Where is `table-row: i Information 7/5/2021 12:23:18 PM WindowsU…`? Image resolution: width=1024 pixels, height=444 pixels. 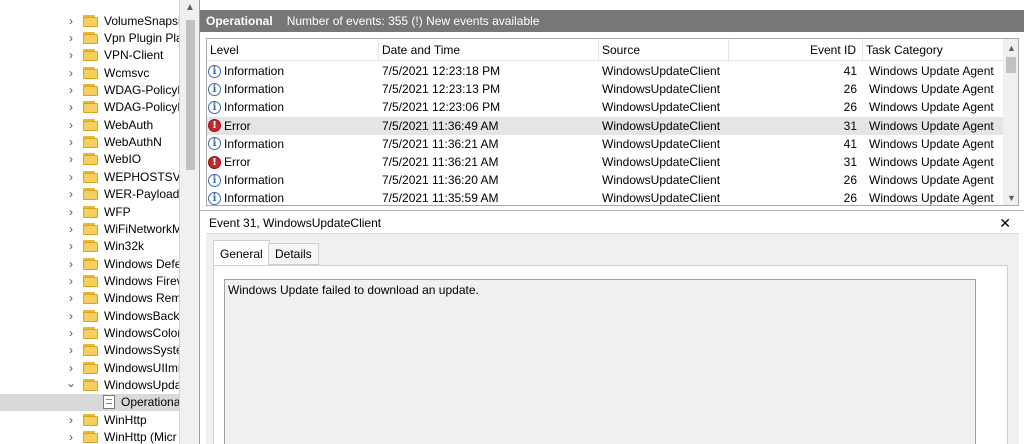
table-row: i Information 7/5/2021 12:23:18 PM WindowsU… is located at coordinates (605, 71).